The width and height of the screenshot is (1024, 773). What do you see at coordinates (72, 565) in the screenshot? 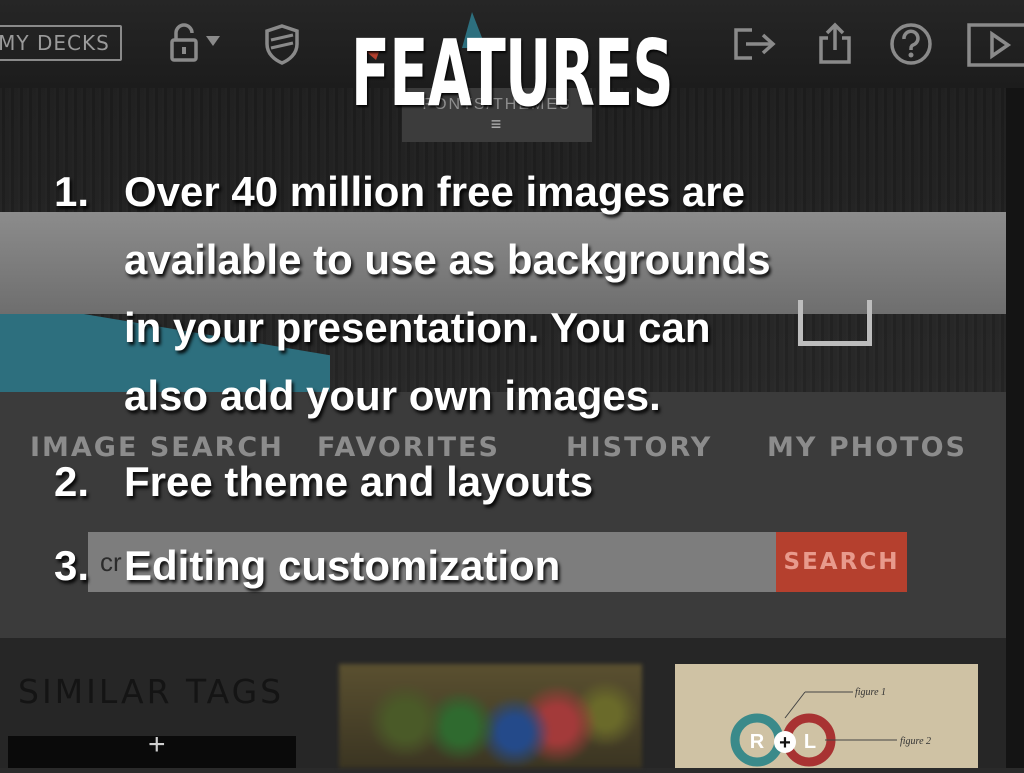
I see `list-number: 3.` at bounding box center [72, 565].